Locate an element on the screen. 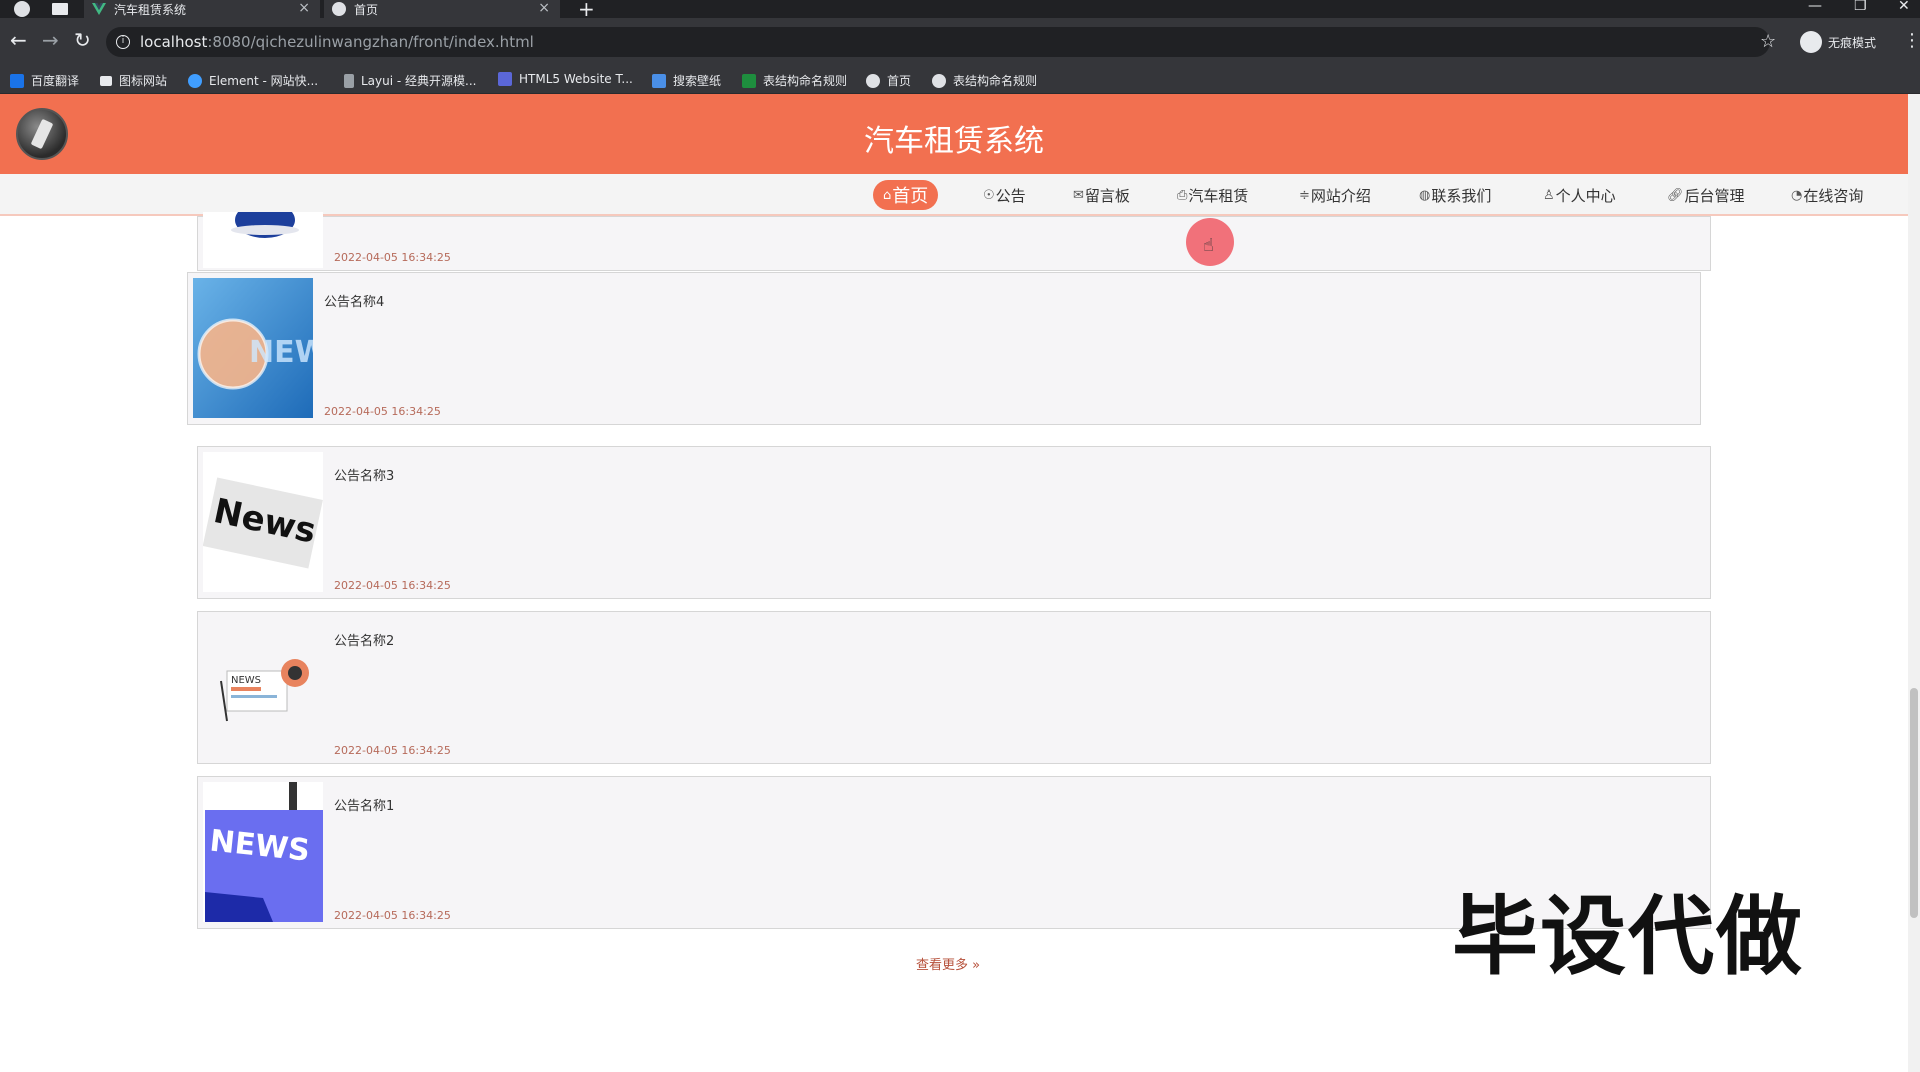  nav-label: 后台管理 is located at coordinates (1714, 195).